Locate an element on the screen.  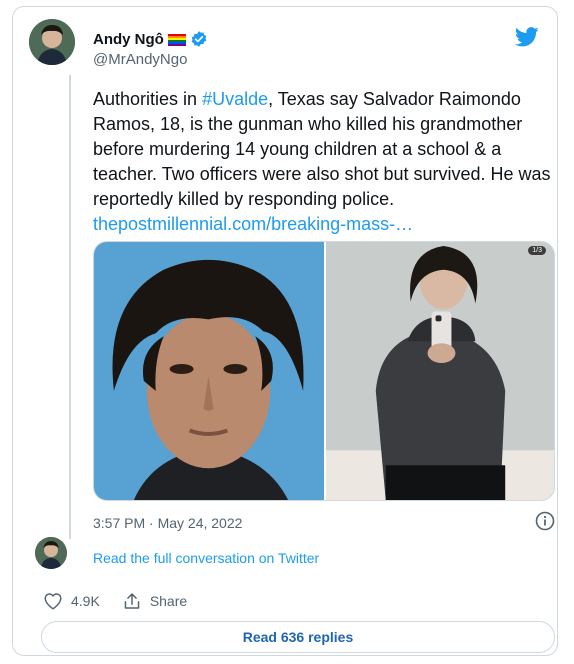
tweet-actions: 4.9K Share is located at coordinates (115, 601).